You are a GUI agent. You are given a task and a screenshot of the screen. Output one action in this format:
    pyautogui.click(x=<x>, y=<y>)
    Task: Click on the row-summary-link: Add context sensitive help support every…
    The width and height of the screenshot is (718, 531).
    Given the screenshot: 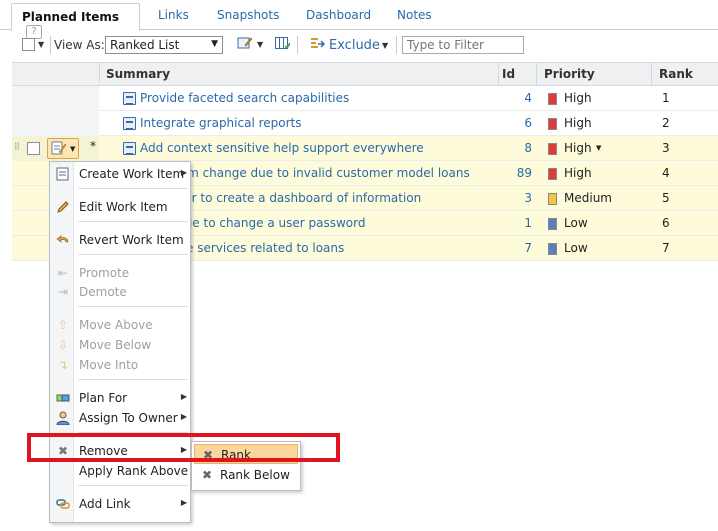 What is the action you would take?
    pyautogui.click(x=282, y=148)
    